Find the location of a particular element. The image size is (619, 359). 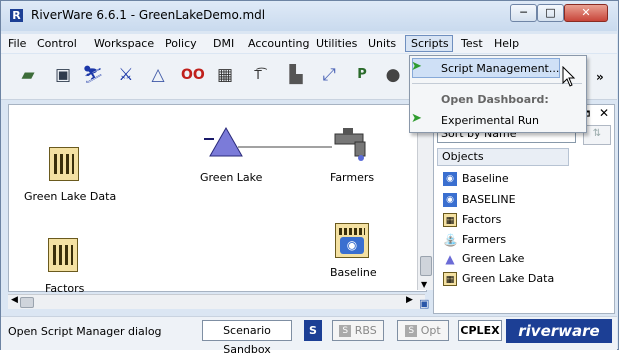

riverware-logo-icon: R is located at coordinates (16, 15).